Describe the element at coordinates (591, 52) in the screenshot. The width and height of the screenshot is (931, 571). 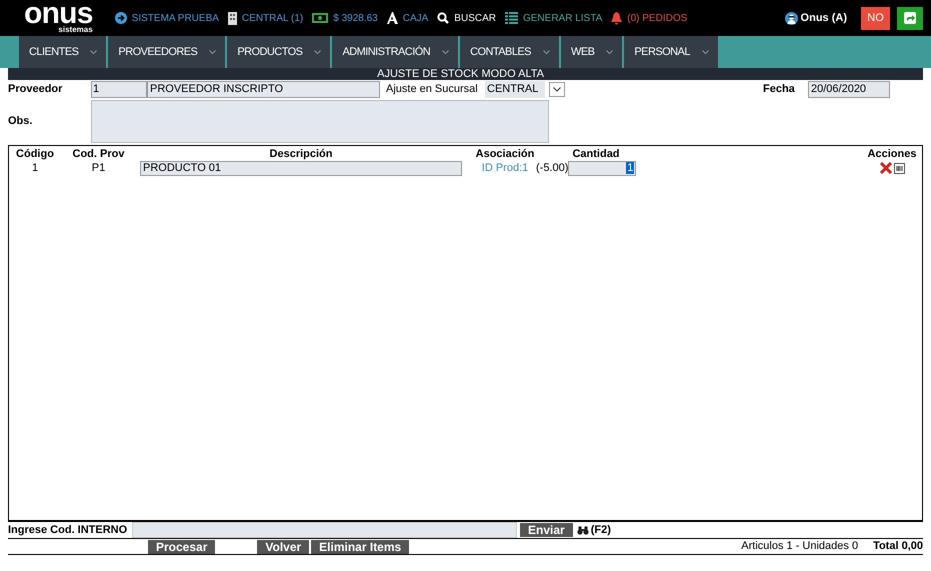
I see `menu-tab: WEB` at that location.